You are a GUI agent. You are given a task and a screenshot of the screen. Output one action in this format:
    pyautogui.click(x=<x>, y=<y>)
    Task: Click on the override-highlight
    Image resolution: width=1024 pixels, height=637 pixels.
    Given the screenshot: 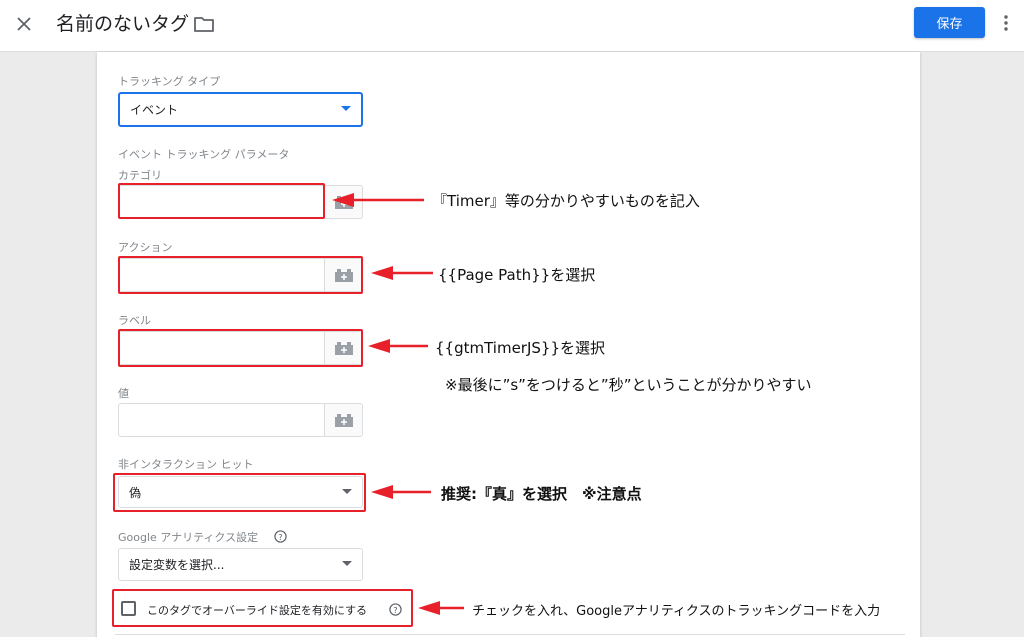 What is the action you would take?
    pyautogui.click(x=262, y=608)
    